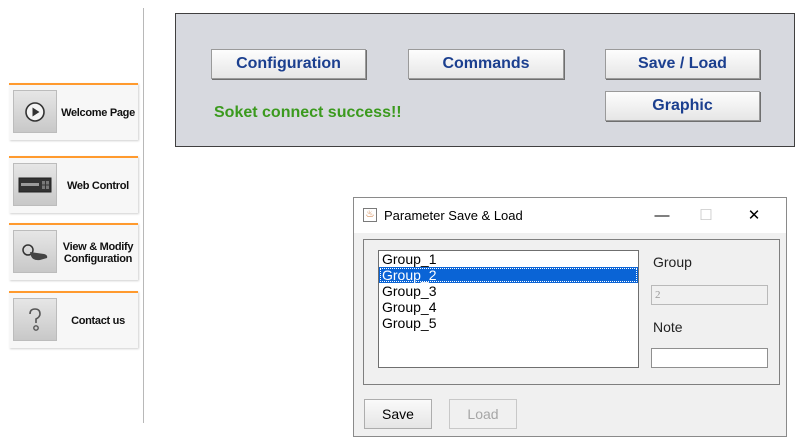 This screenshot has width=795, height=437. What do you see at coordinates (35, 319) in the screenshot?
I see `question-icon` at bounding box center [35, 319].